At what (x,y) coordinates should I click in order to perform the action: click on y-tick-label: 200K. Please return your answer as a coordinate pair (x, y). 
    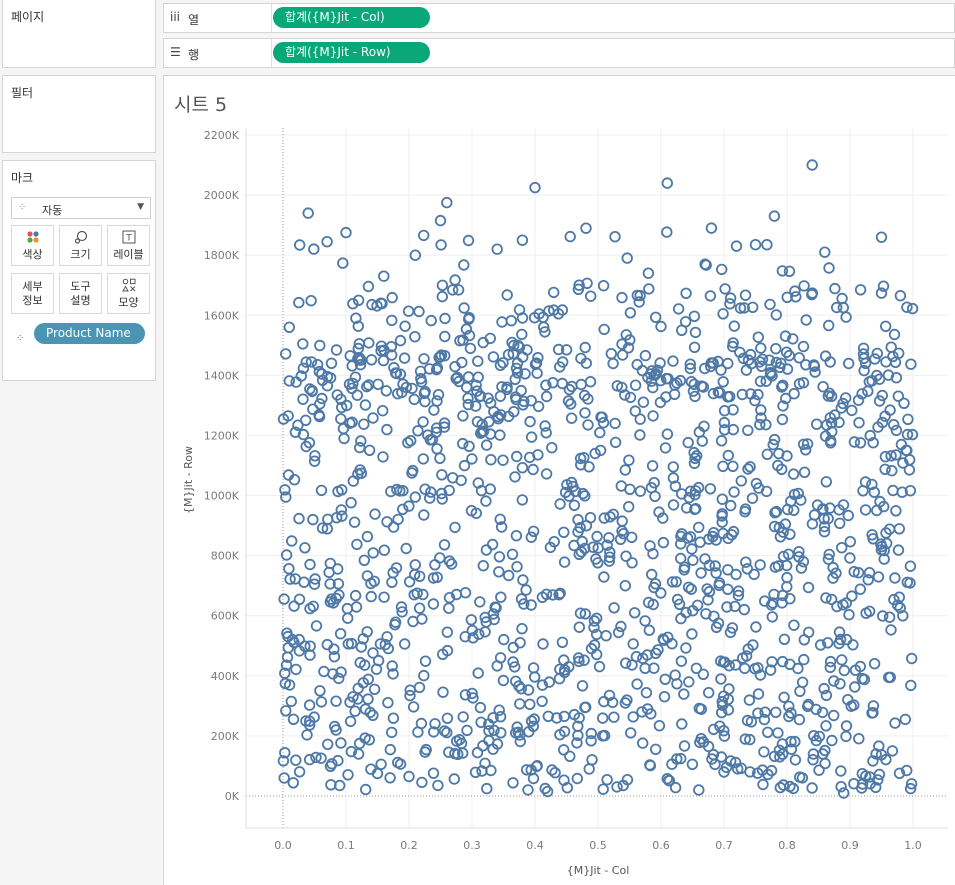
    Looking at the image, I should click on (225, 736).